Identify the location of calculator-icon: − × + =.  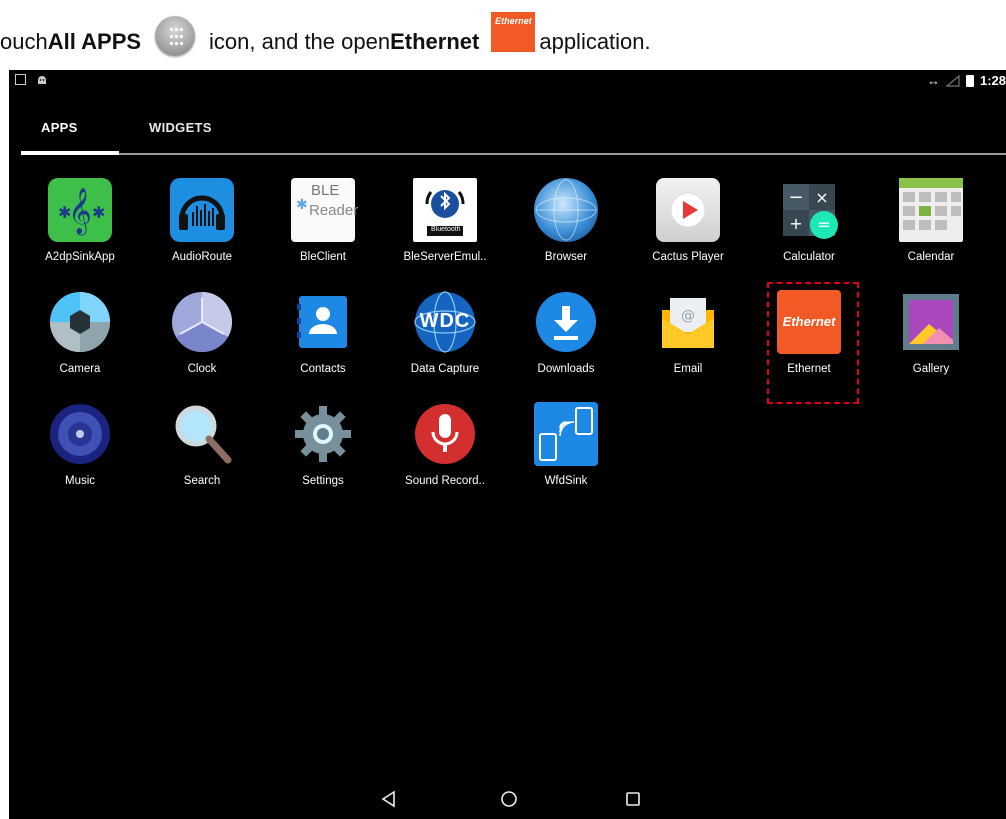
(809, 210).